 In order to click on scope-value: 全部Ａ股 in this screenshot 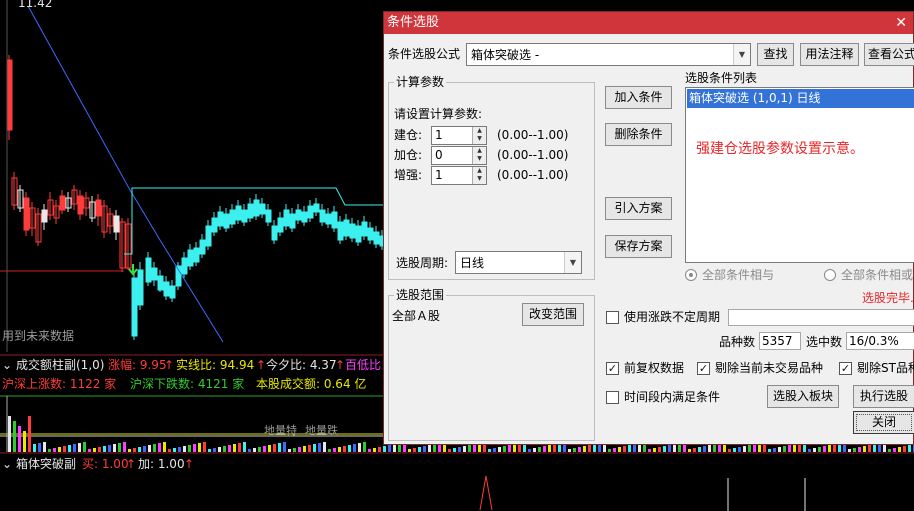, I will do `click(416, 316)`.